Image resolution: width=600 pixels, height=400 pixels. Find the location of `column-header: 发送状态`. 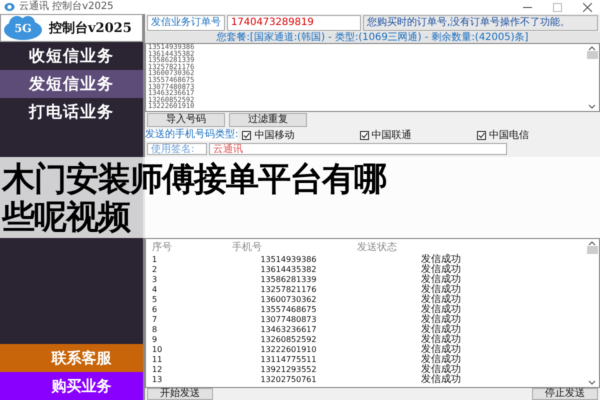

column-header: 发送状态 is located at coordinates (377, 247).